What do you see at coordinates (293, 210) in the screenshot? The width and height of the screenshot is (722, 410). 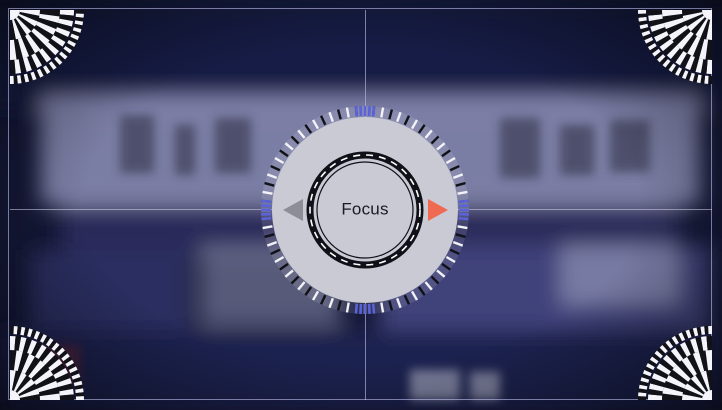 I see `triangle-left-icon` at bounding box center [293, 210].